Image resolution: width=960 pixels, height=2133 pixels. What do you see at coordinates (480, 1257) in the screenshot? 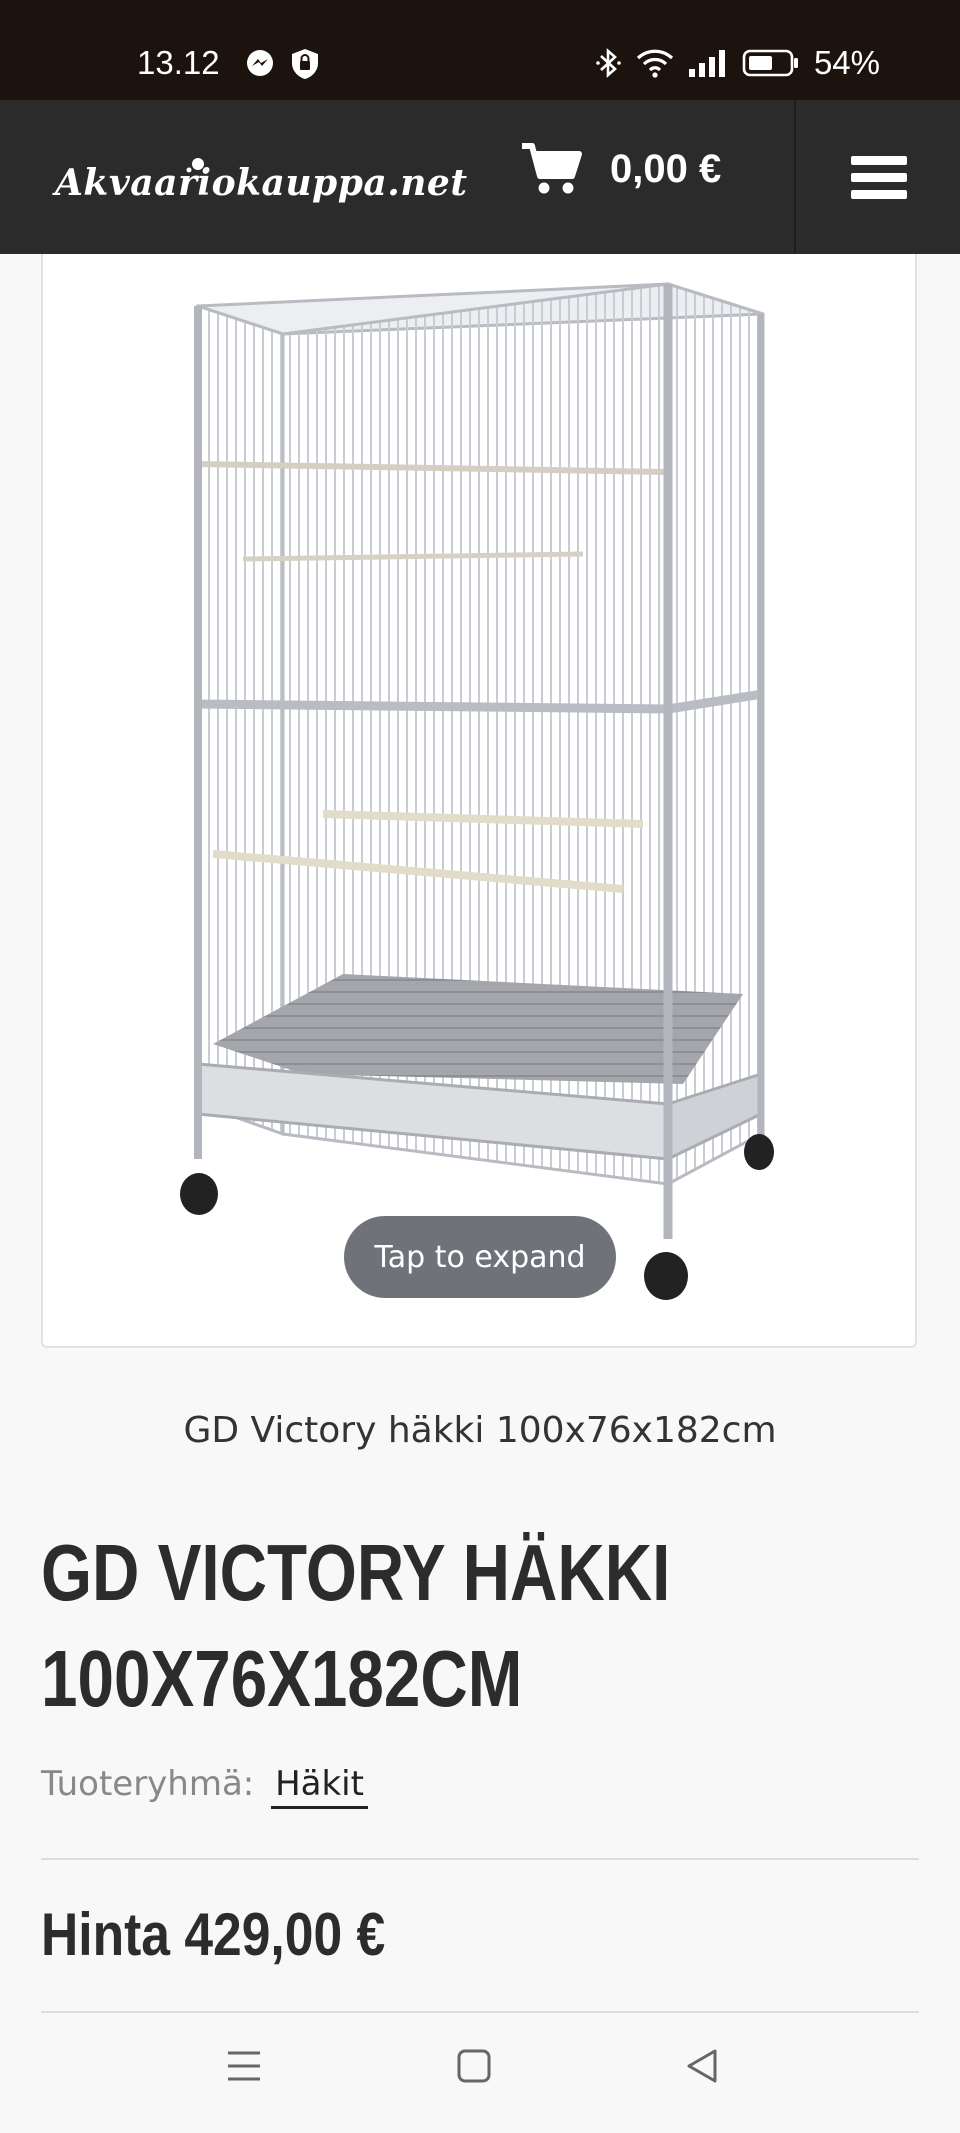
I see `tap-to-expand-button: Tap to expand` at bounding box center [480, 1257].